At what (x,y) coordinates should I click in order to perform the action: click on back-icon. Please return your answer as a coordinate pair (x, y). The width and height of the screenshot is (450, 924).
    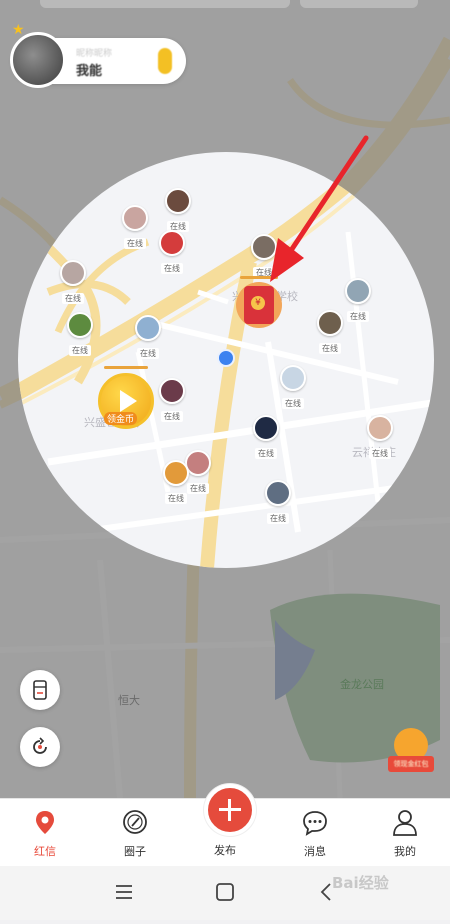
    Looking at the image, I should click on (325, 892).